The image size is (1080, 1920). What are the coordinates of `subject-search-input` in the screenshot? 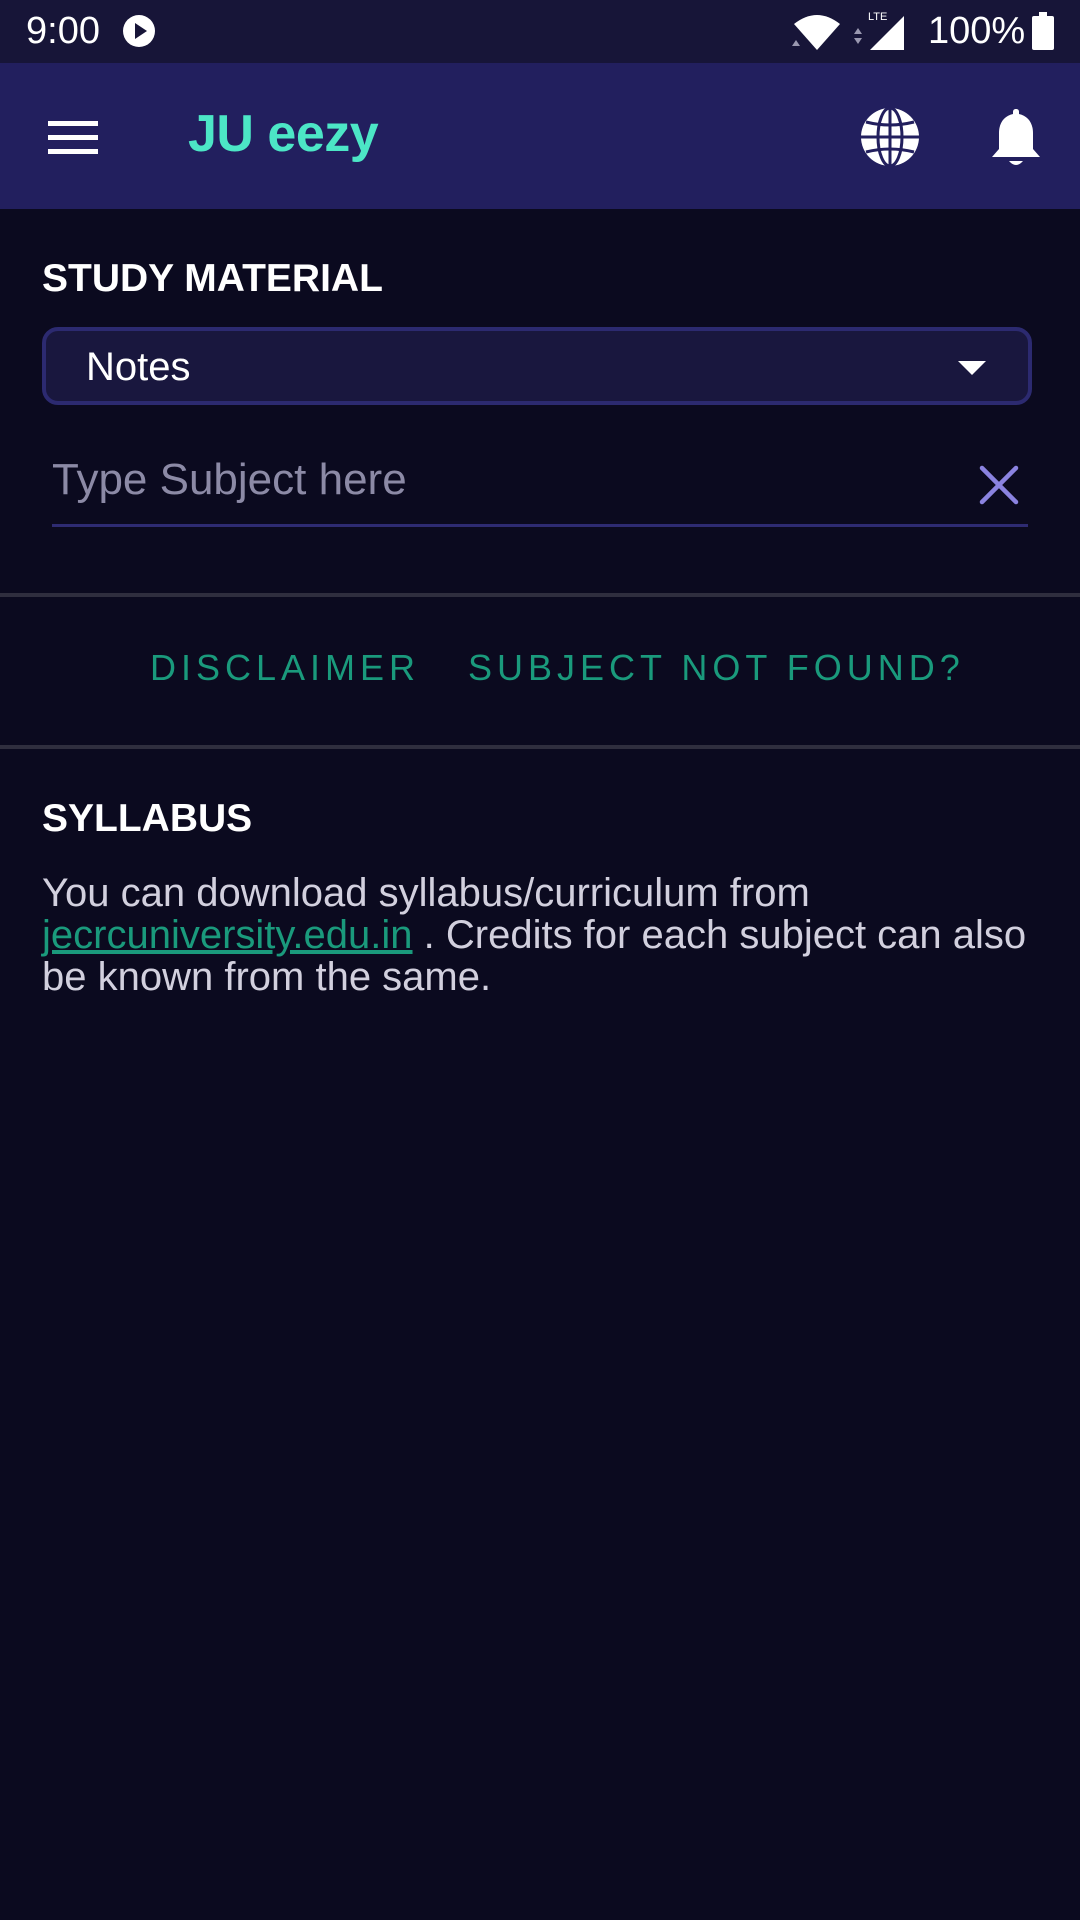 It's located at (502, 480).